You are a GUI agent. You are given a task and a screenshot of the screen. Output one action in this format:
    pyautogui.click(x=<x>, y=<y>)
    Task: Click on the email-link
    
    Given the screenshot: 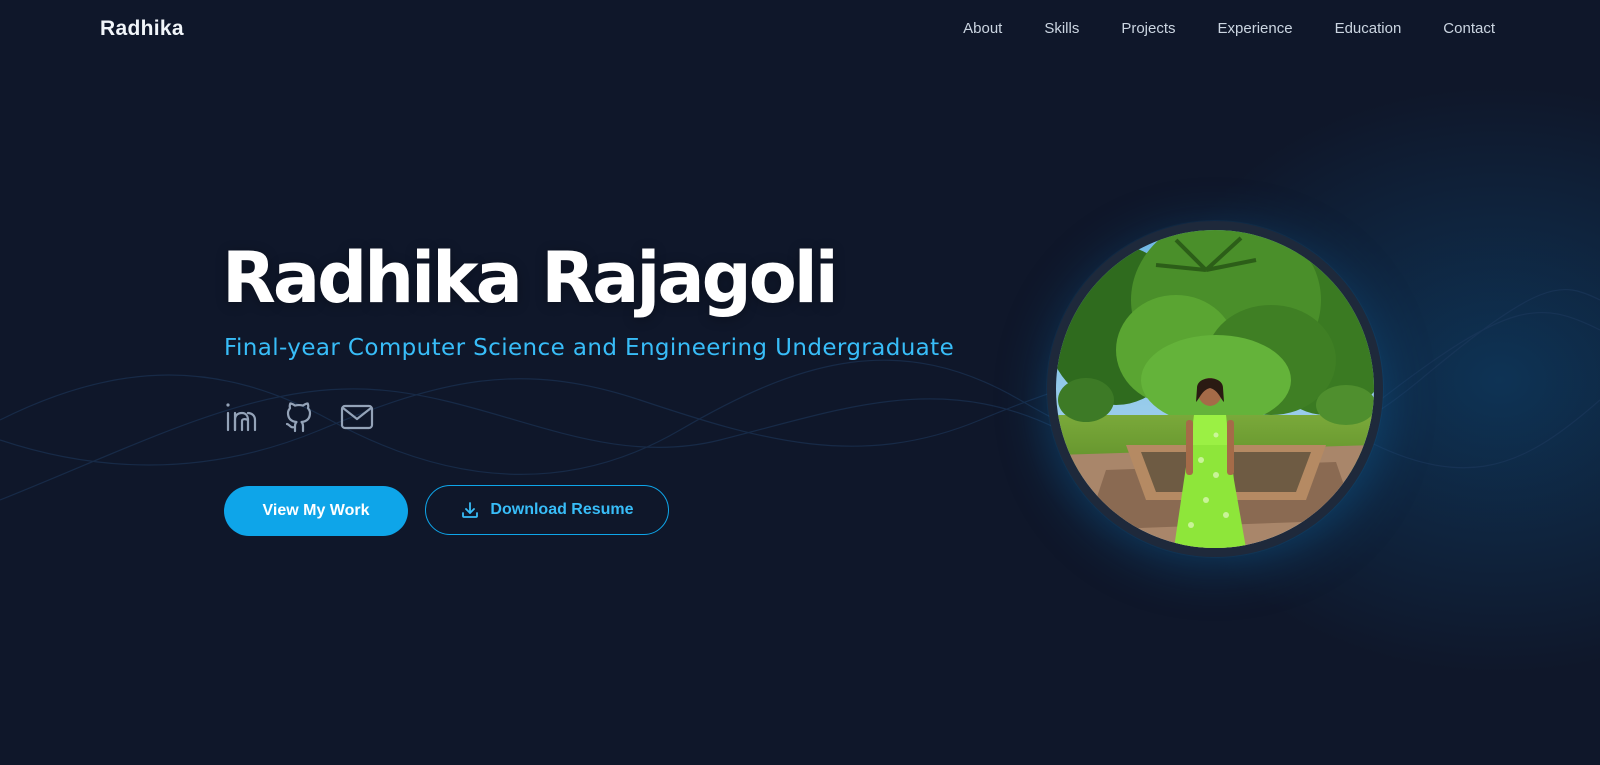 What is the action you would take?
    pyautogui.click(x=357, y=417)
    